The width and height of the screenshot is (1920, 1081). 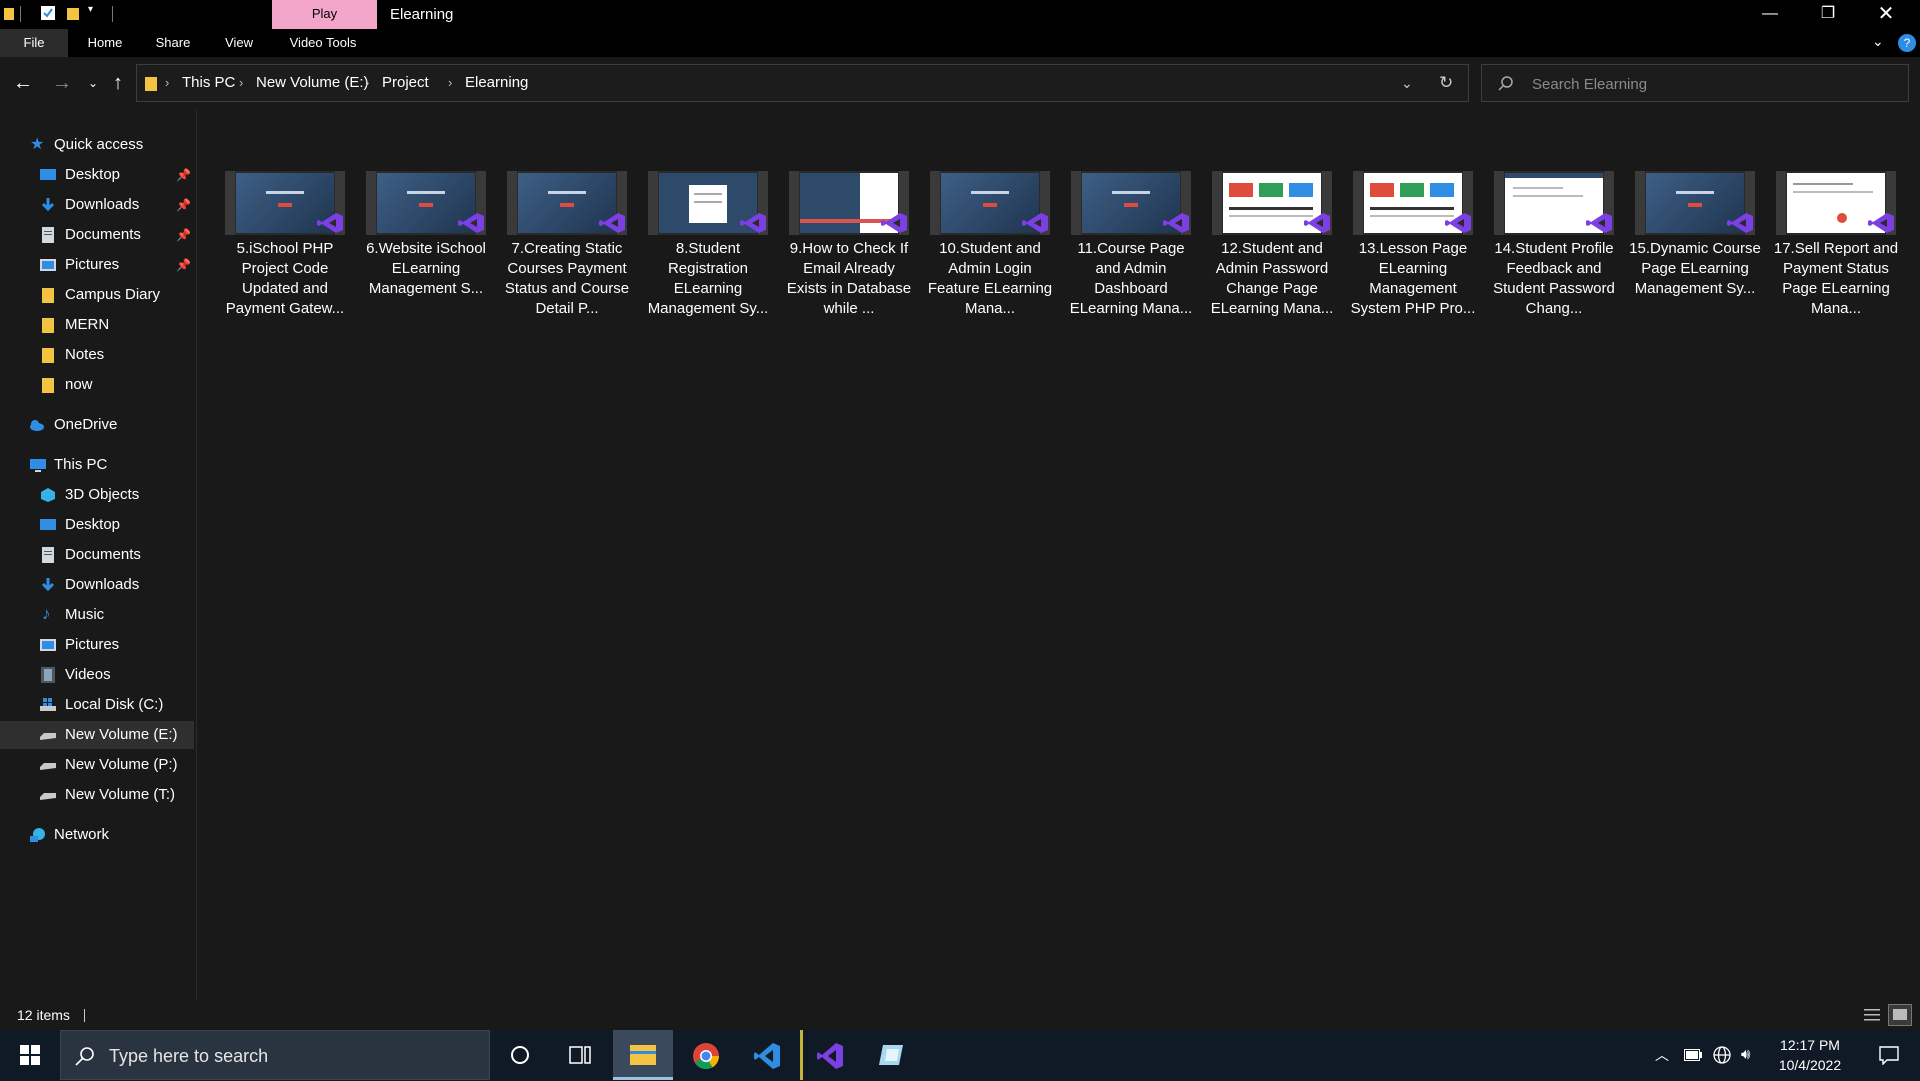 I want to click on nav-new-volume-e: New Volume (E:), so click(x=97, y=735).